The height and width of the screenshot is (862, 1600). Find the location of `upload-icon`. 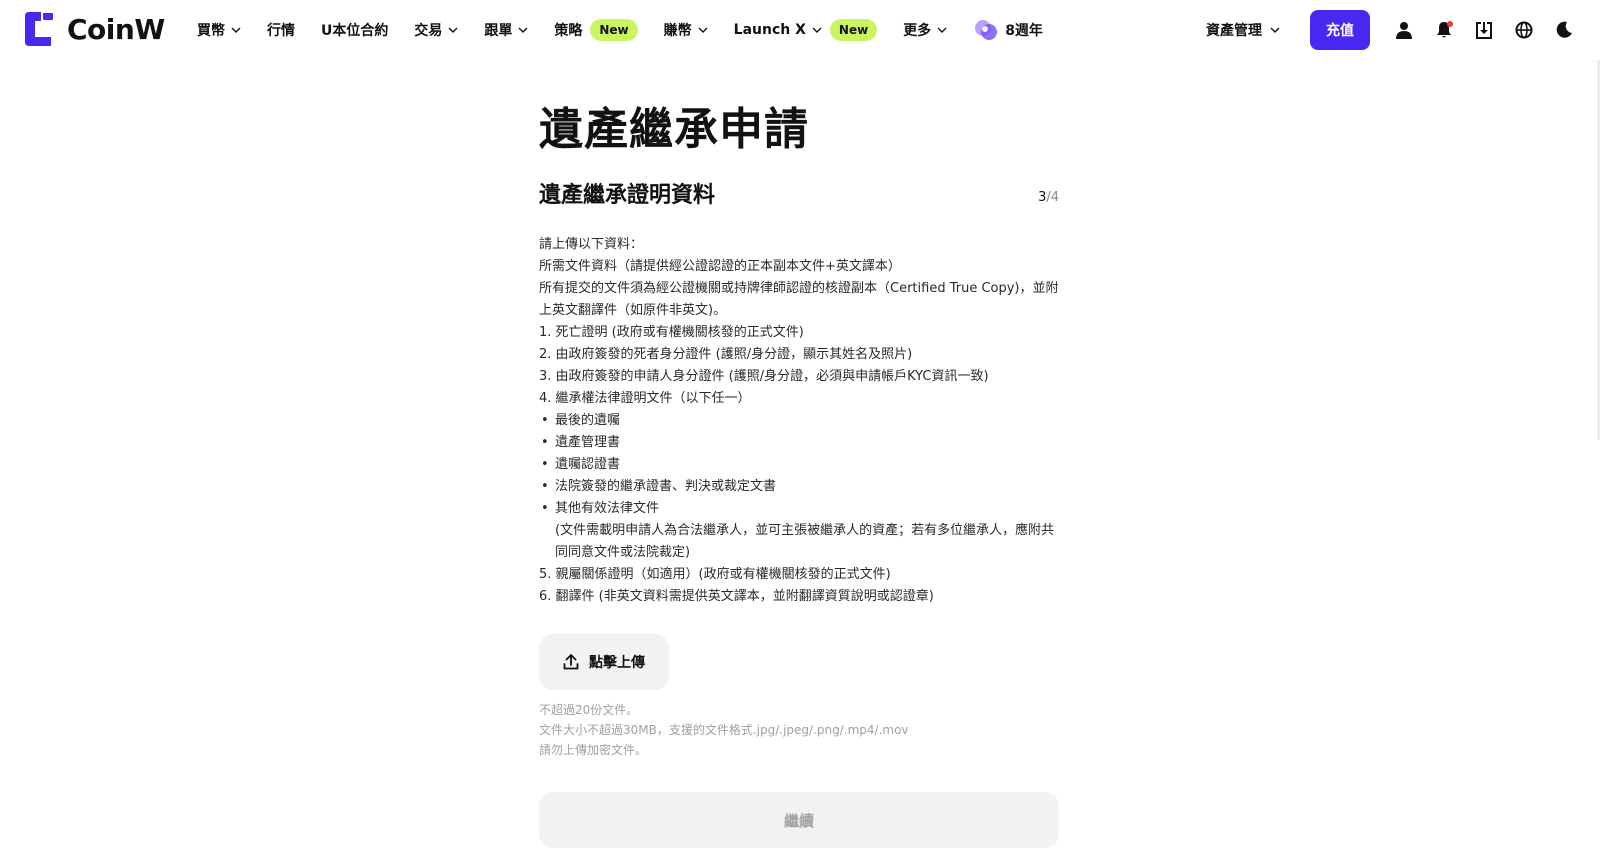

upload-icon is located at coordinates (571, 662).